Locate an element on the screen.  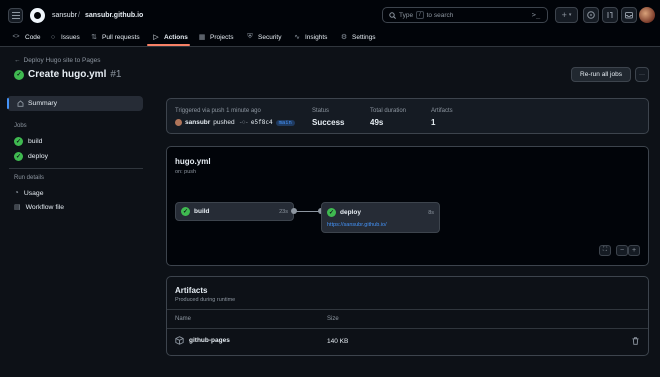
sidebar-divider is located at coordinates (76, 168).